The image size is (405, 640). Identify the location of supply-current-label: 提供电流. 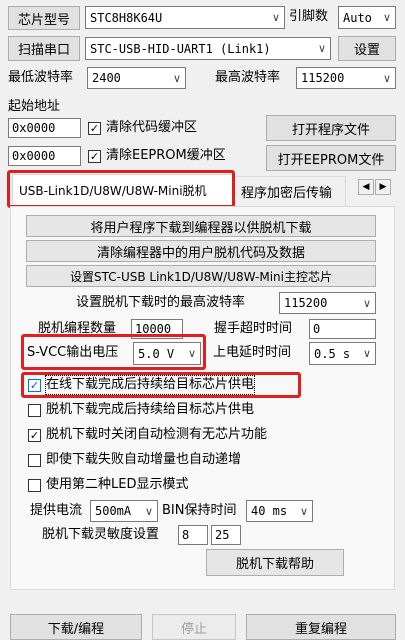
(56, 510).